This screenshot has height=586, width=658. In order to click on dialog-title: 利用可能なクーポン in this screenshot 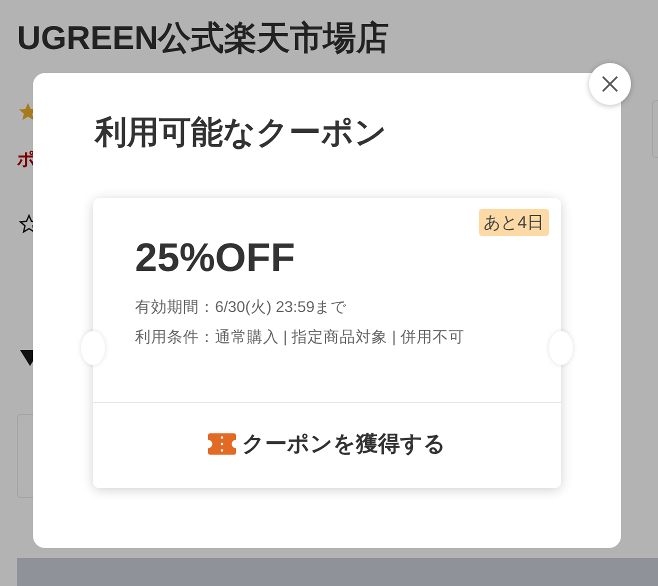, I will do `click(241, 132)`.